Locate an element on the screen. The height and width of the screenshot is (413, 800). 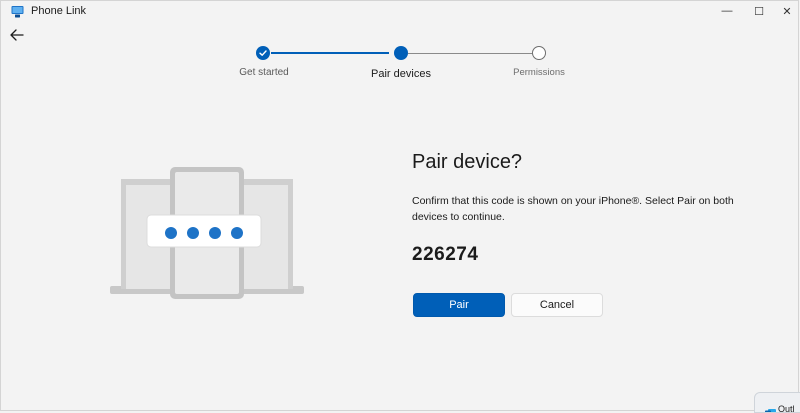
step-label-permissions: Permissions is located at coordinates (539, 72).